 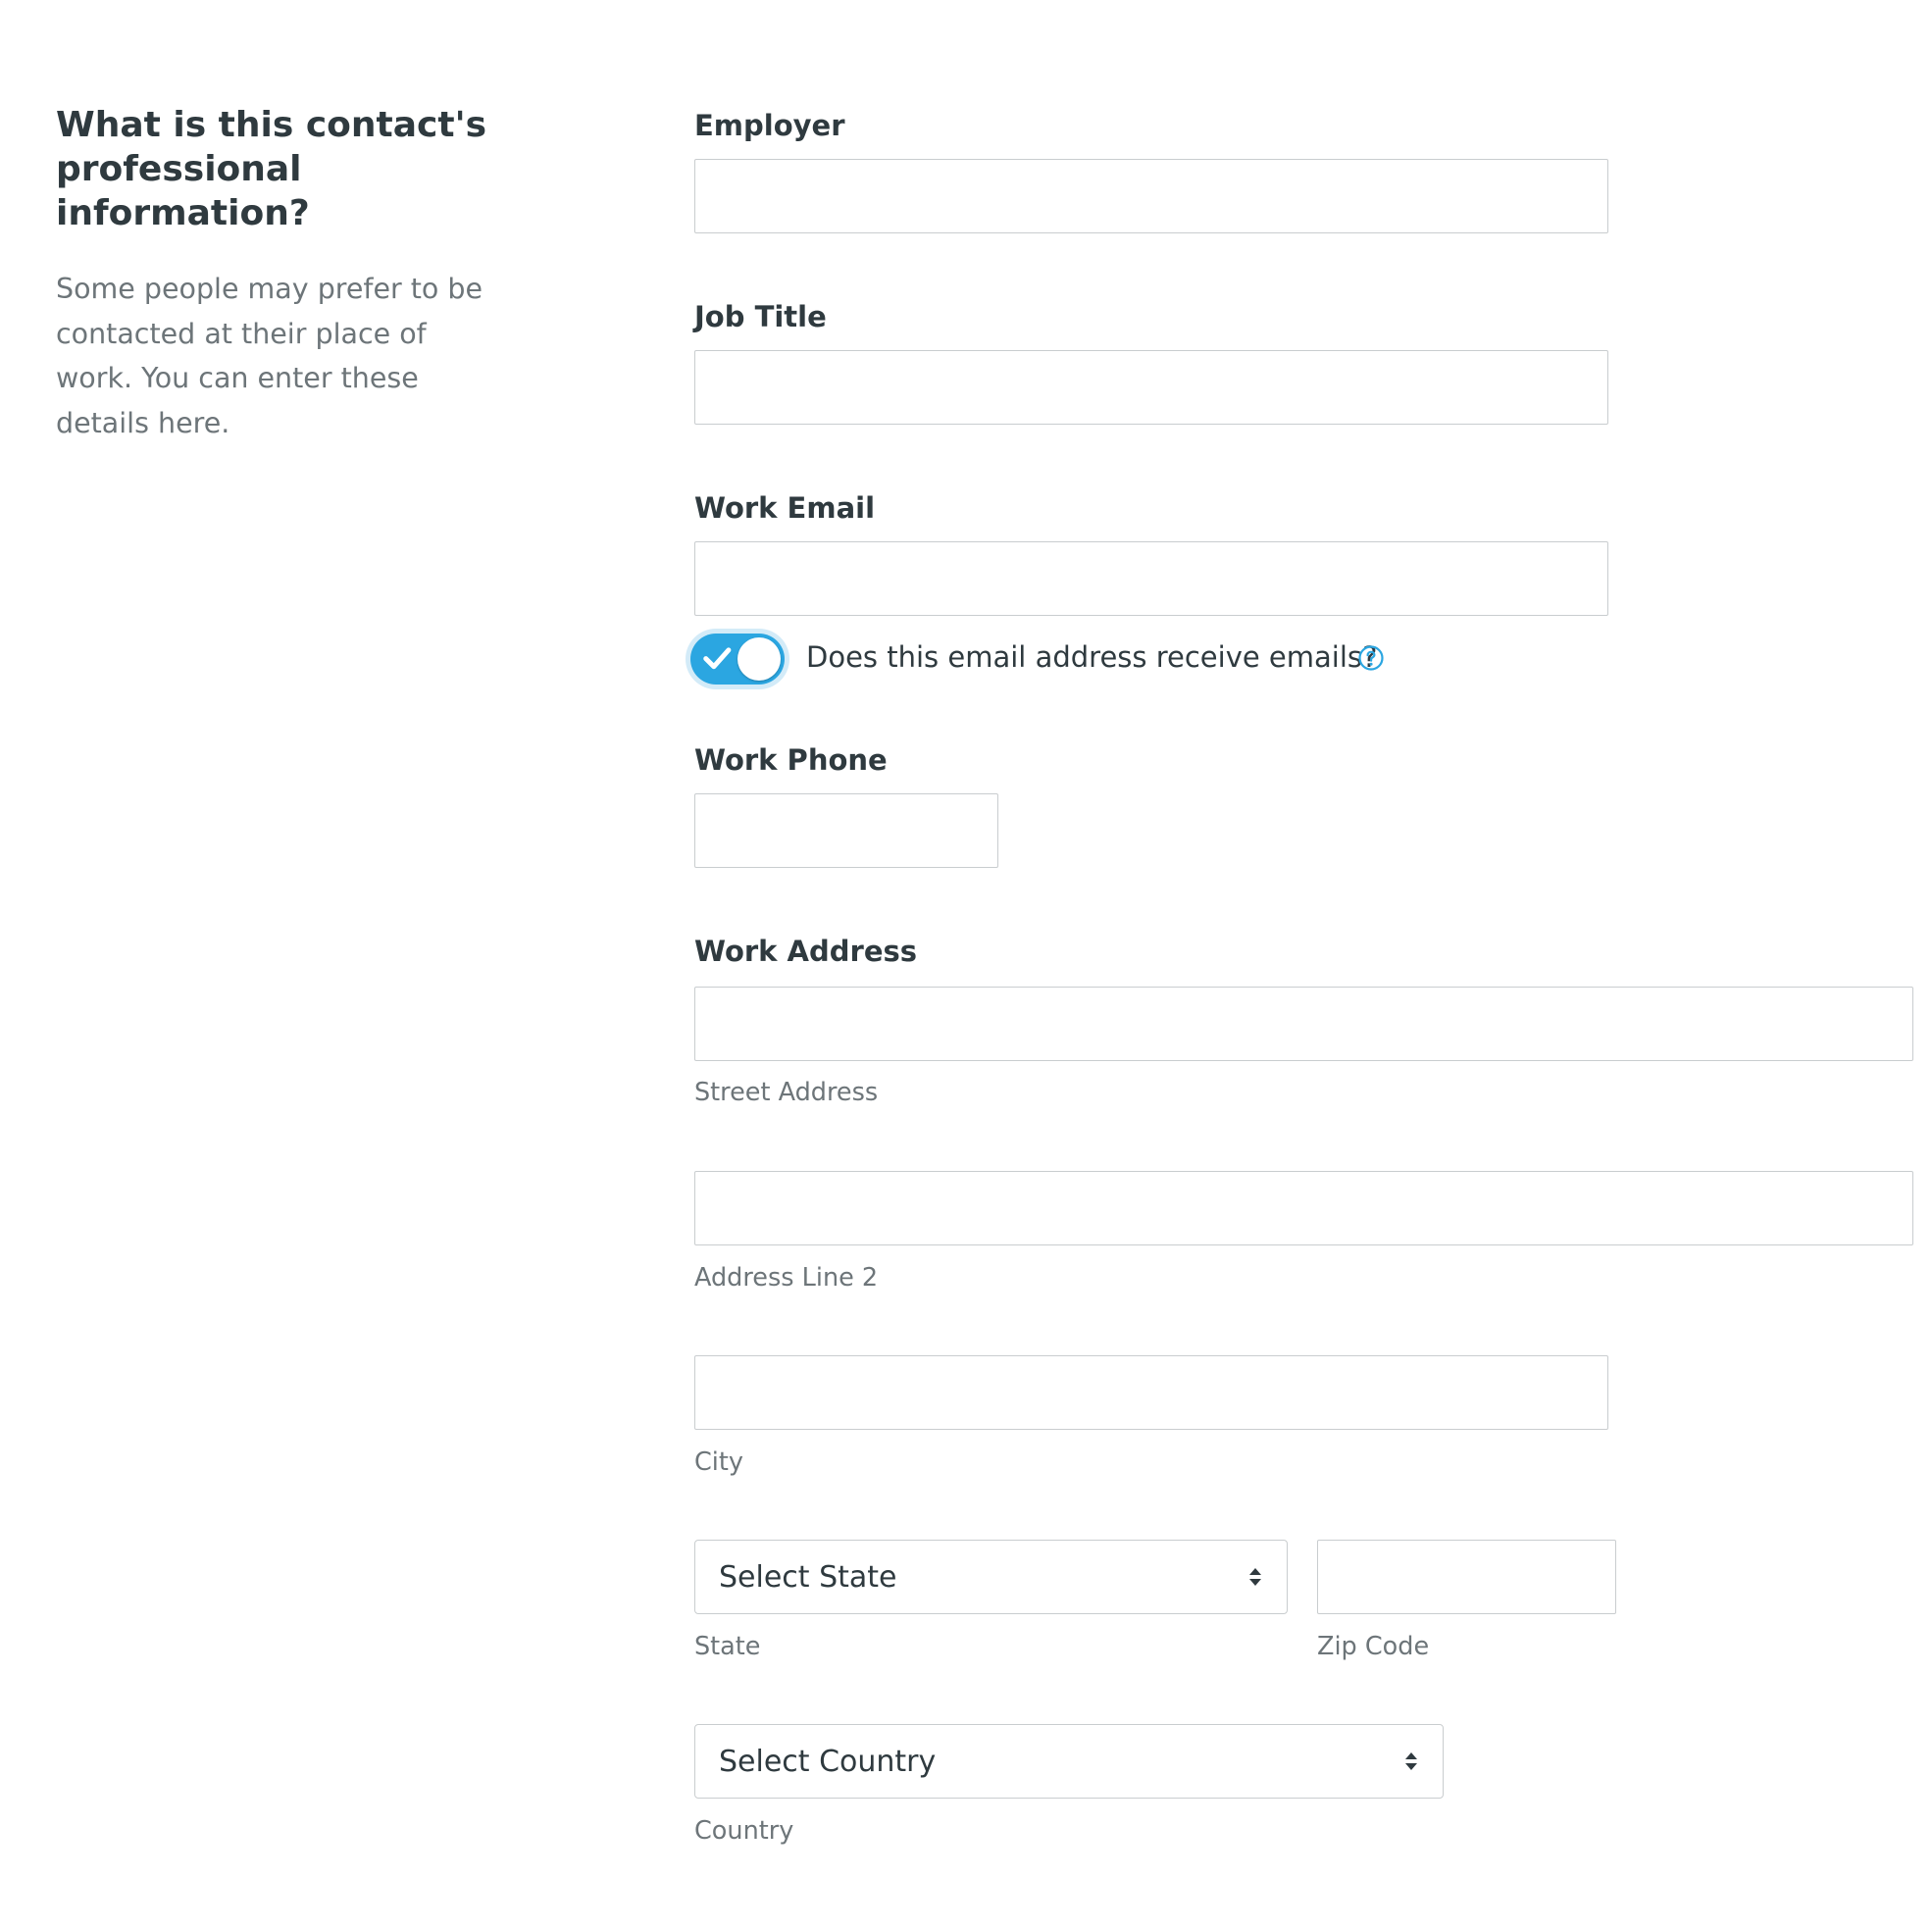 What do you see at coordinates (1151, 196) in the screenshot?
I see `employer-input` at bounding box center [1151, 196].